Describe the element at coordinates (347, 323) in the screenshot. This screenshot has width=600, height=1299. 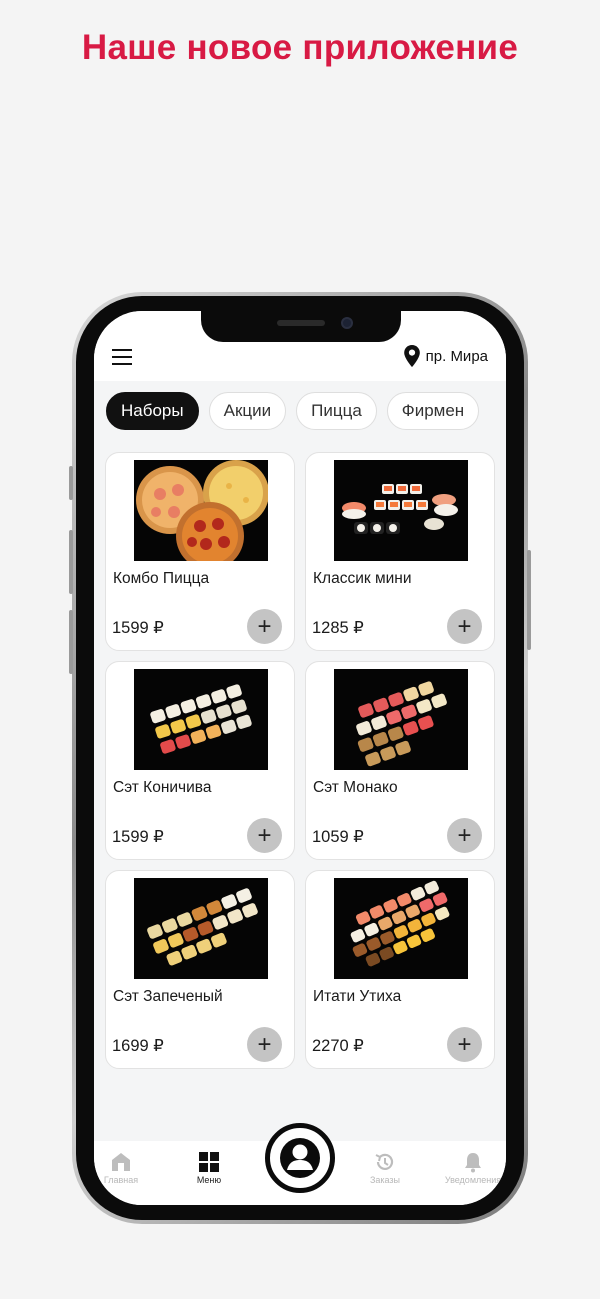
I see `front-camera` at that location.